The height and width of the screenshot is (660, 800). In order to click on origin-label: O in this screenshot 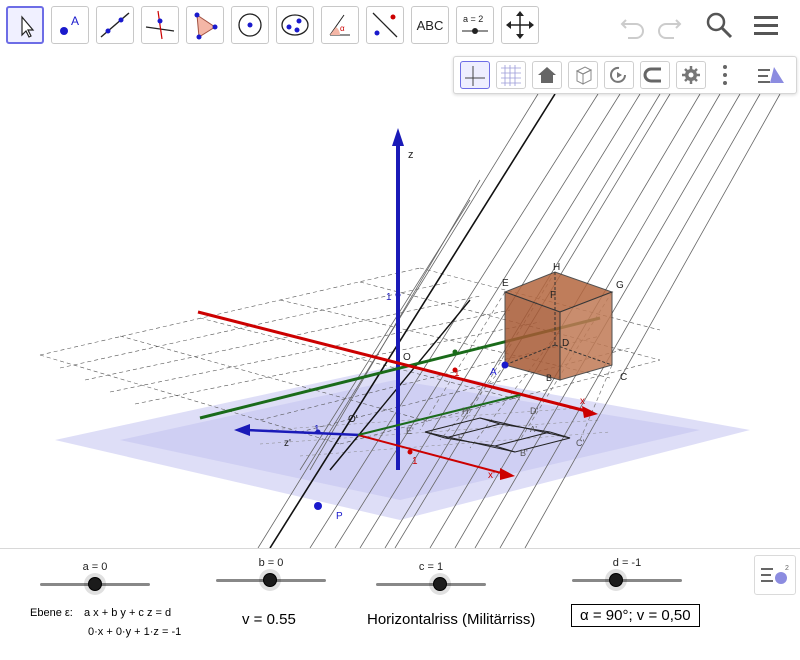, I will do `click(407, 357)`.